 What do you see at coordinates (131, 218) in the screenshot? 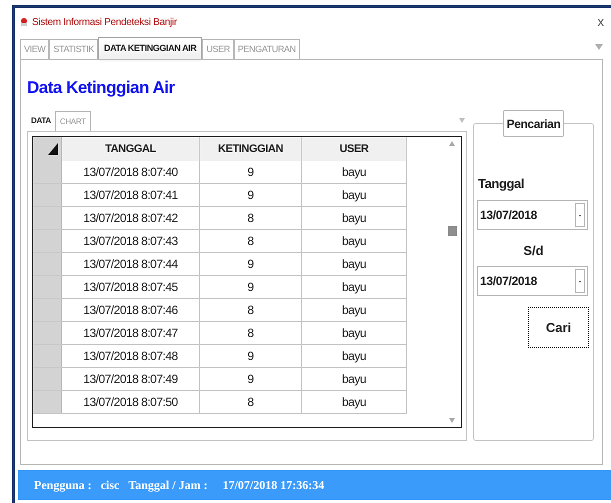
I see `table-cell: 13/07/2018 8:07:42` at bounding box center [131, 218].